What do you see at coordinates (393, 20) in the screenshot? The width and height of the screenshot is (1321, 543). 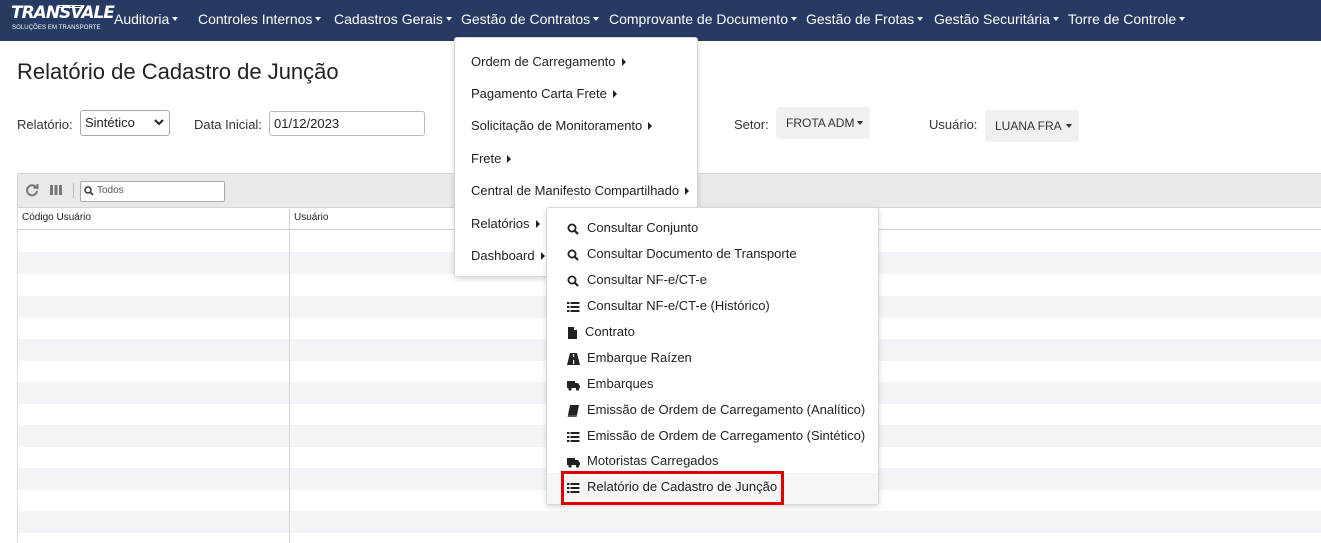 I see `nav-cadastros-gerais: Cadastros Gerais` at bounding box center [393, 20].